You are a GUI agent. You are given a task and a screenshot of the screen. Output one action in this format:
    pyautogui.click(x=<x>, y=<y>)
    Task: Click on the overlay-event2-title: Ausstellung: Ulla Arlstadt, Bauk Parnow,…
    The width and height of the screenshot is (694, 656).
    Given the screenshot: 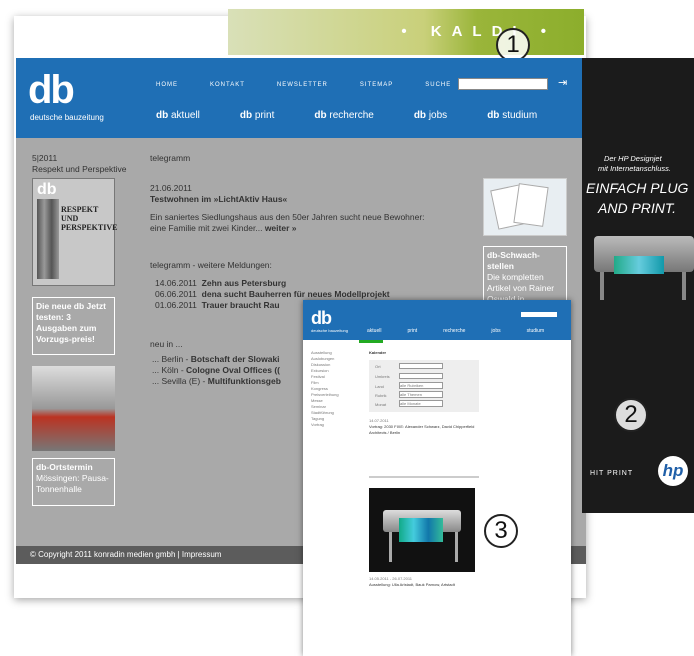 What is the action you would take?
    pyautogui.click(x=412, y=584)
    